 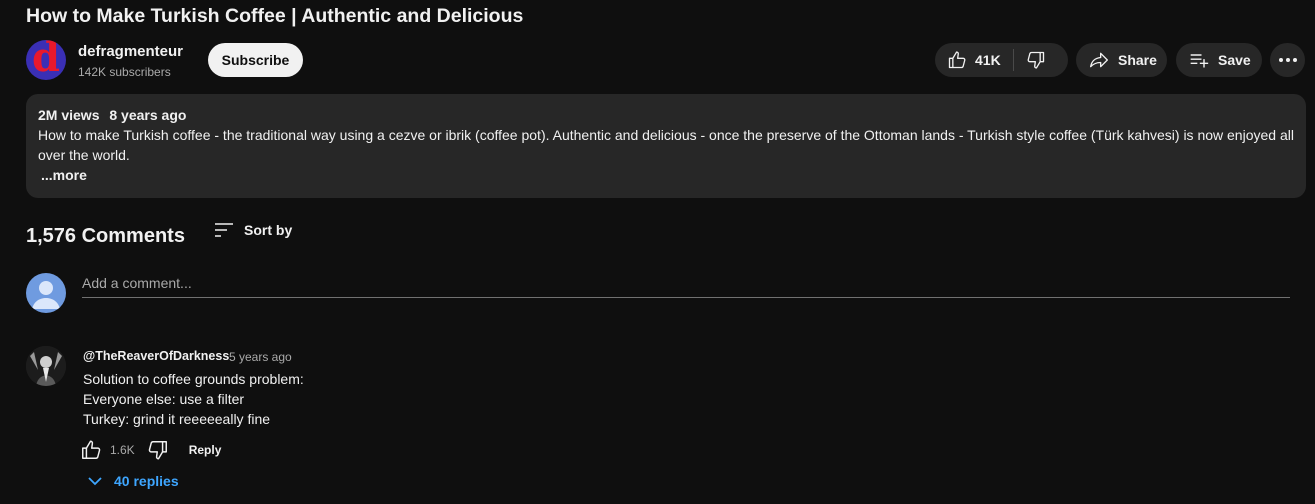 I want to click on sort-by-button: Sort by, so click(x=253, y=230).